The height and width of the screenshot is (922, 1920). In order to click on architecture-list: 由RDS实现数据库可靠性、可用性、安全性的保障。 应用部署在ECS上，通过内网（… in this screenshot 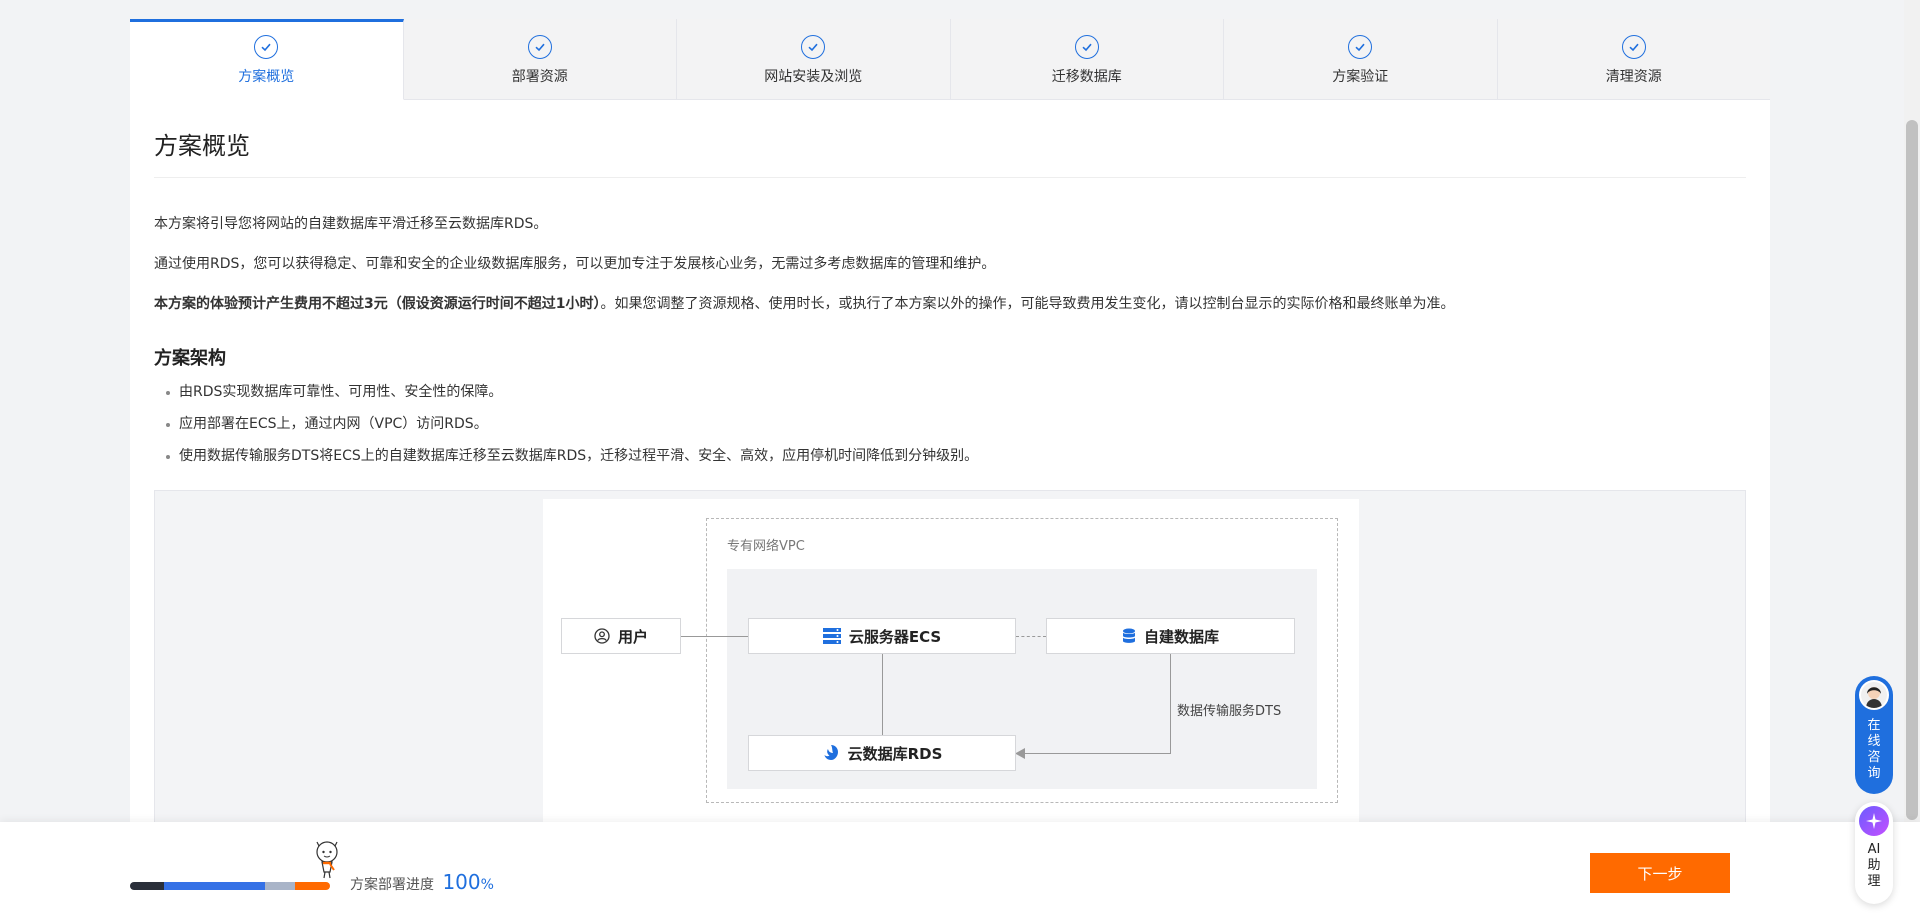, I will do `click(950, 424)`.